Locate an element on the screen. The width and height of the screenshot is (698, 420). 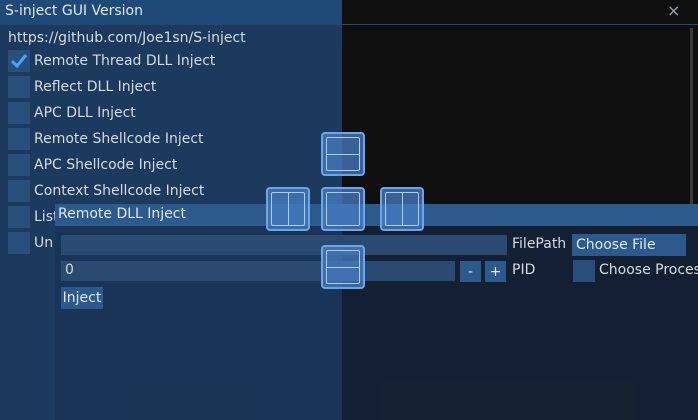
pid-label: PID is located at coordinates (524, 270).